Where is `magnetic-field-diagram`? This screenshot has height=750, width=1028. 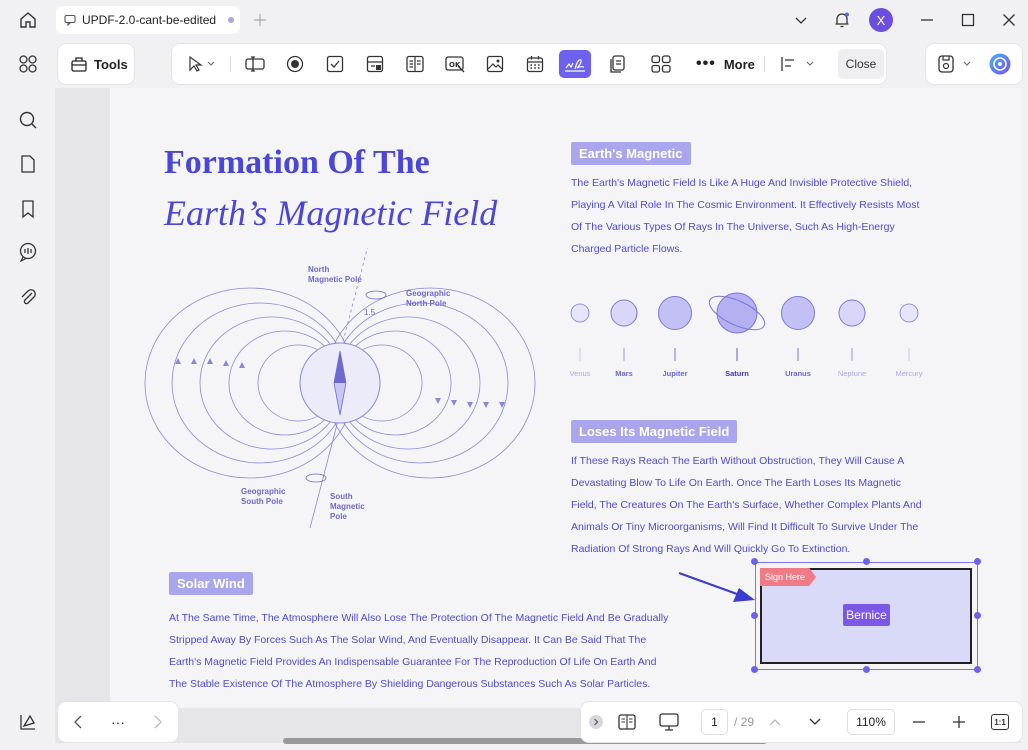
magnetic-field-diagram is located at coordinates (340, 388).